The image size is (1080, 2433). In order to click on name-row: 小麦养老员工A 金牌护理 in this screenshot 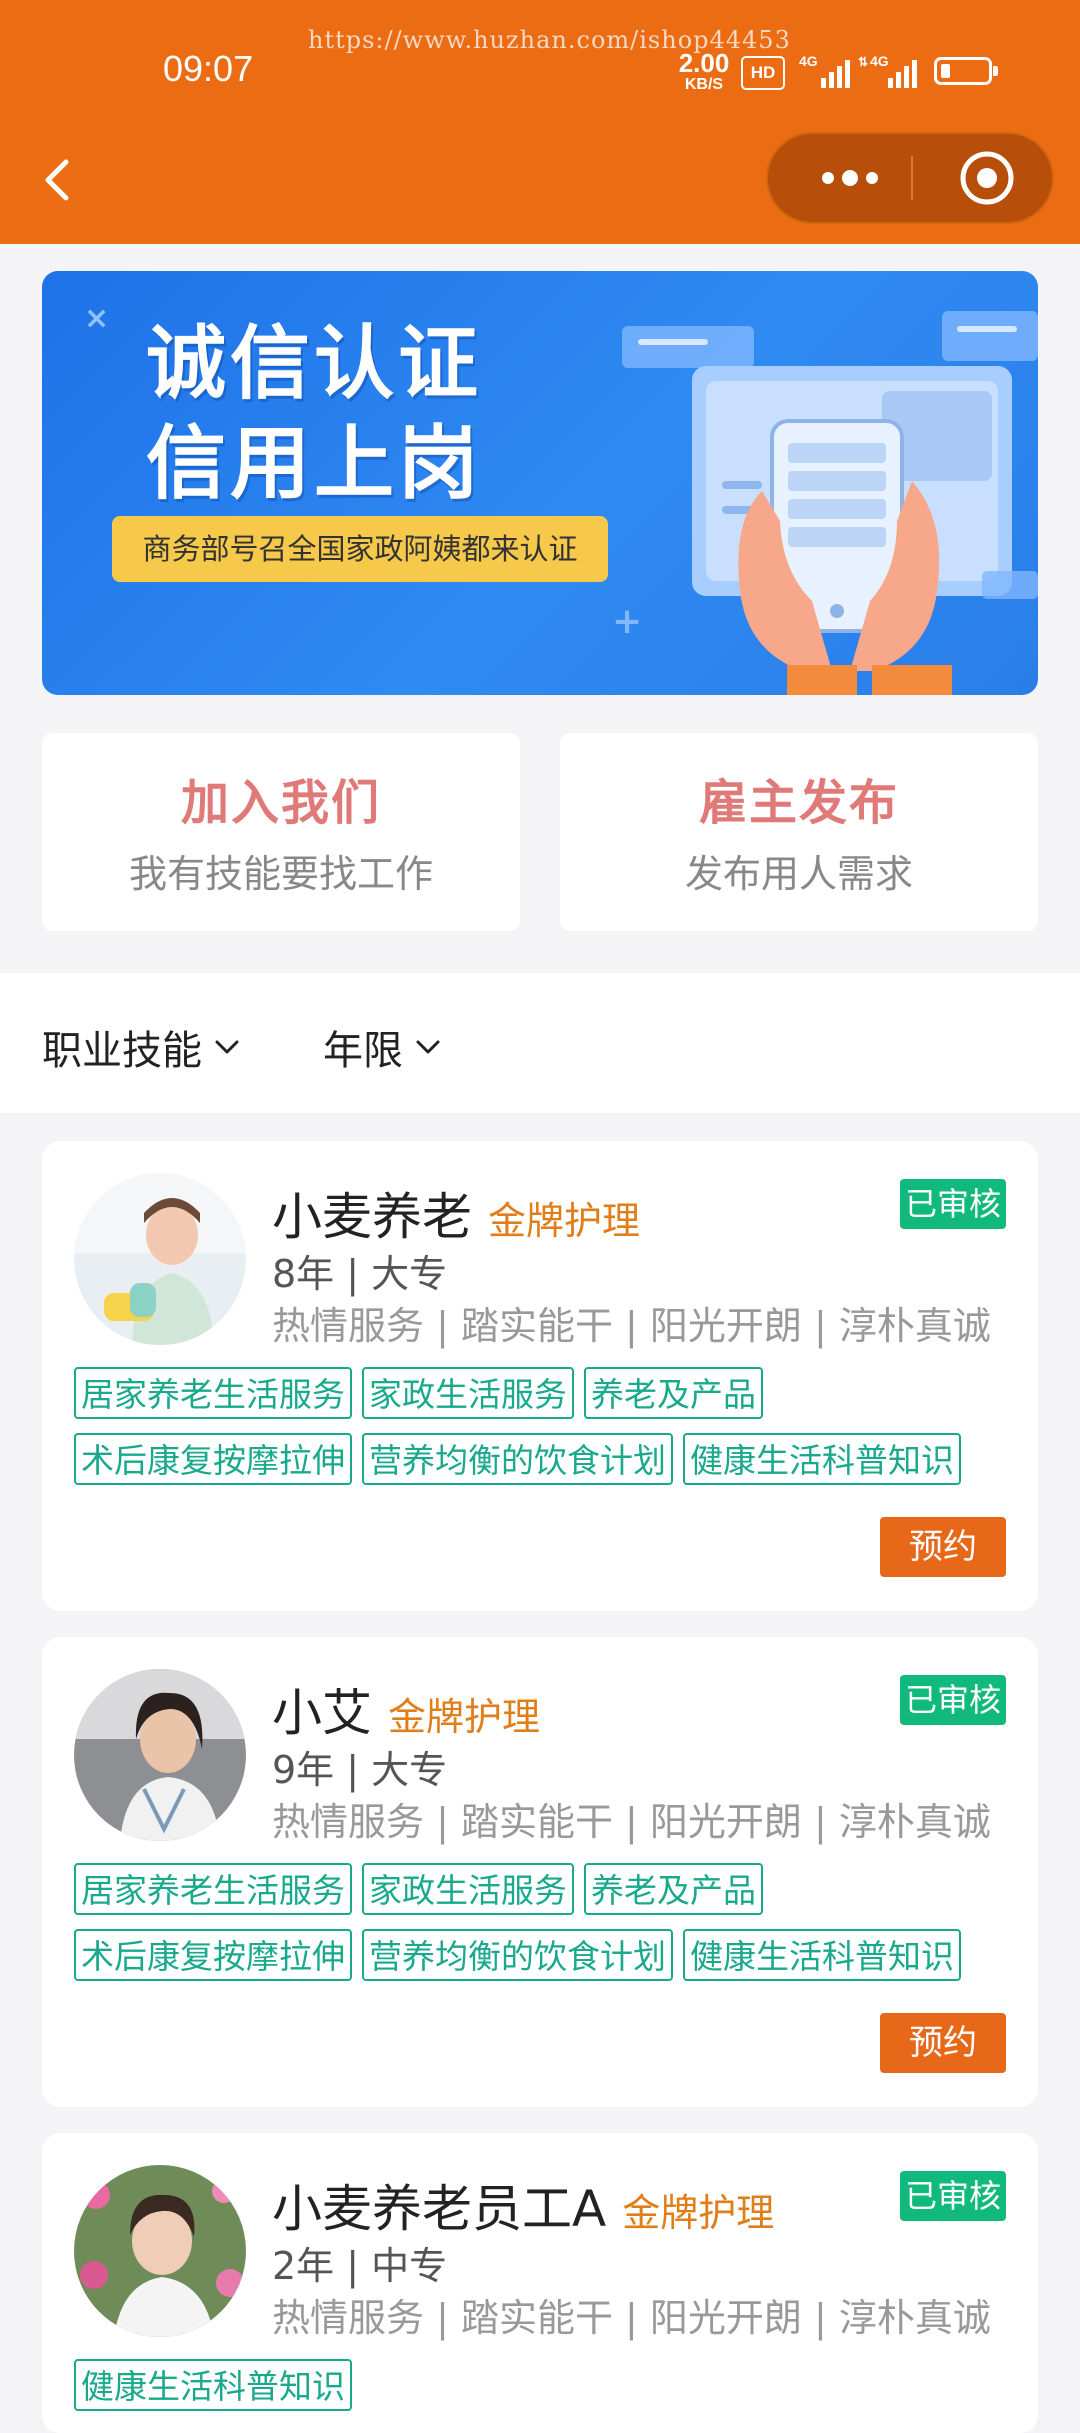, I will do `click(523, 2205)`.